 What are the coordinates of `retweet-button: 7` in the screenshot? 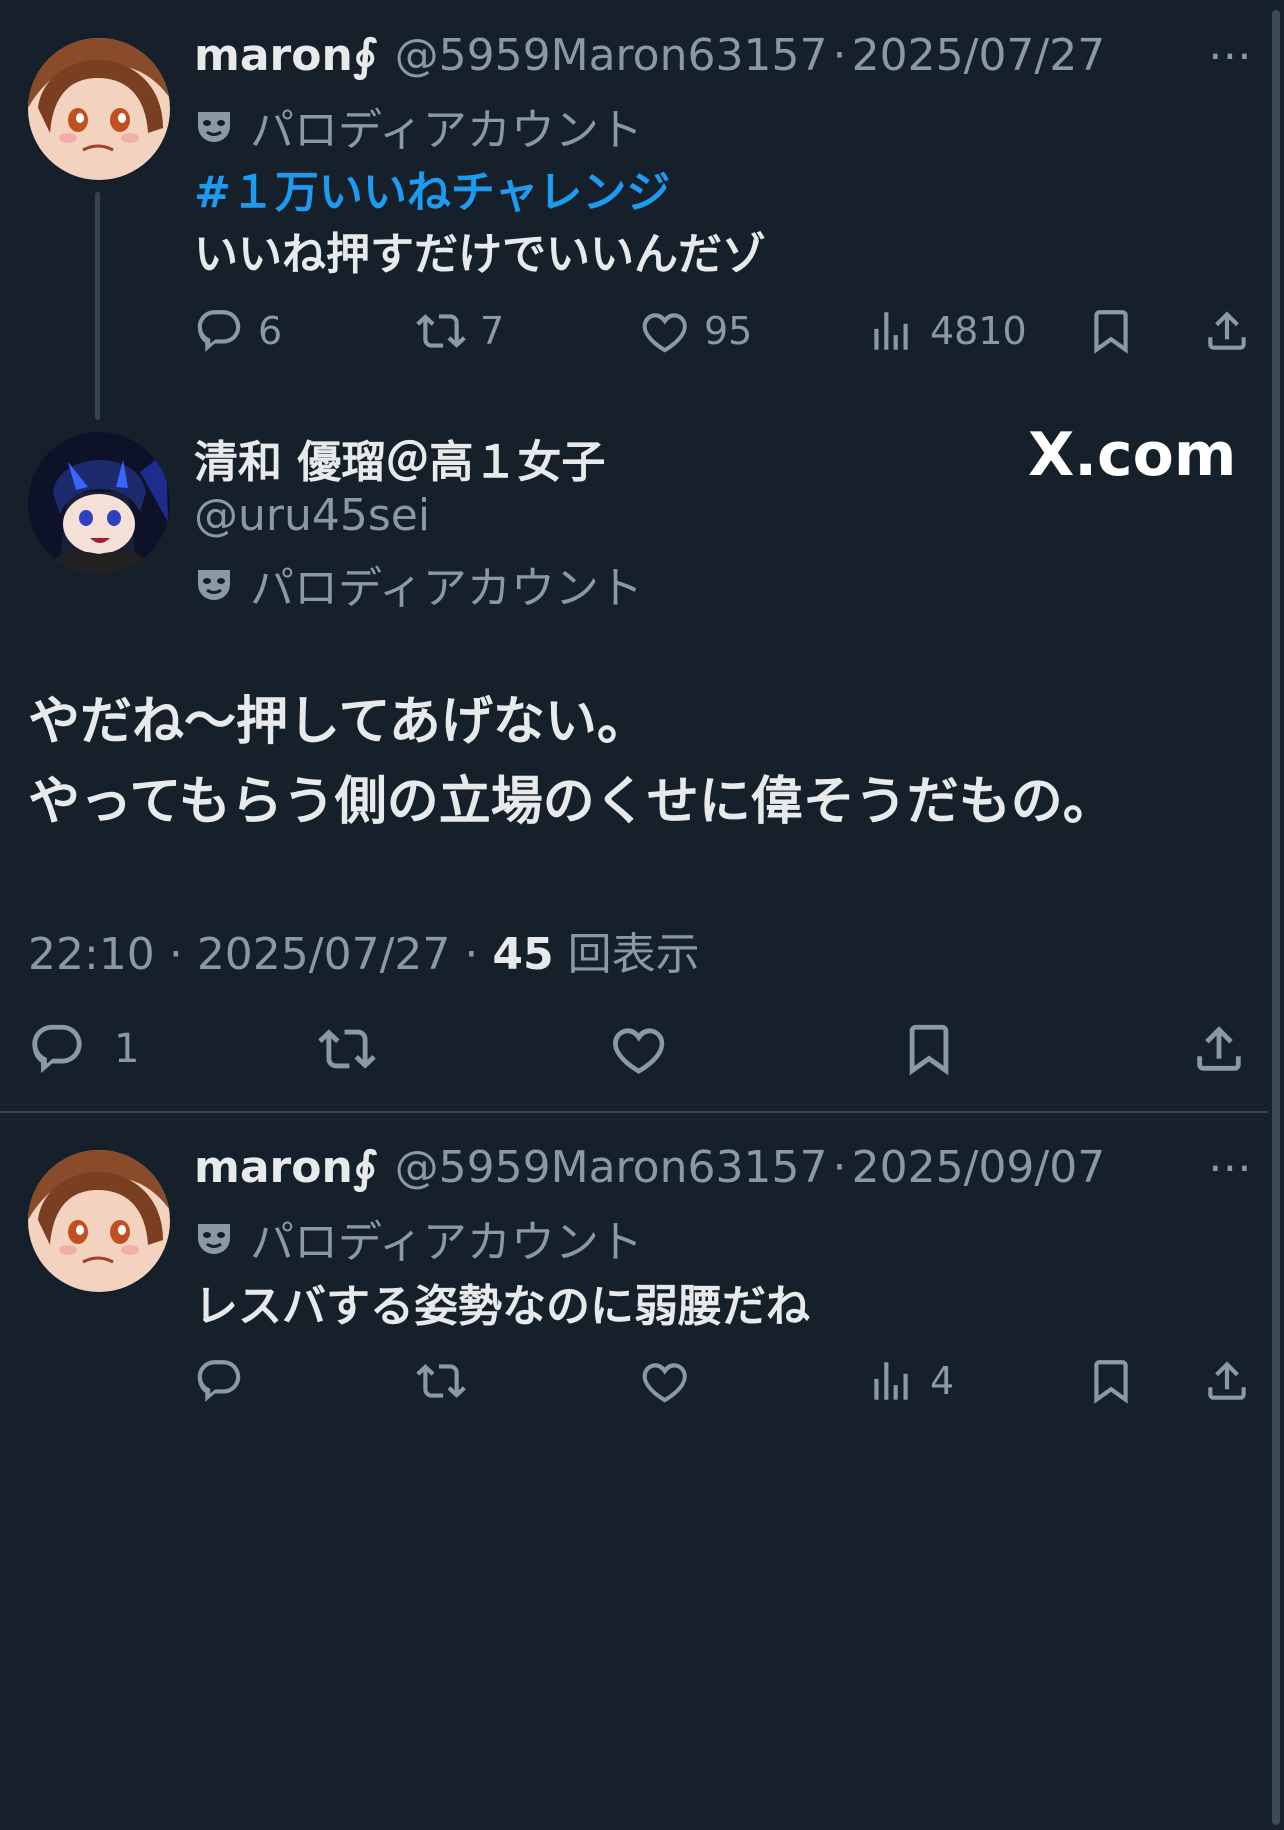 It's located at (460, 331).